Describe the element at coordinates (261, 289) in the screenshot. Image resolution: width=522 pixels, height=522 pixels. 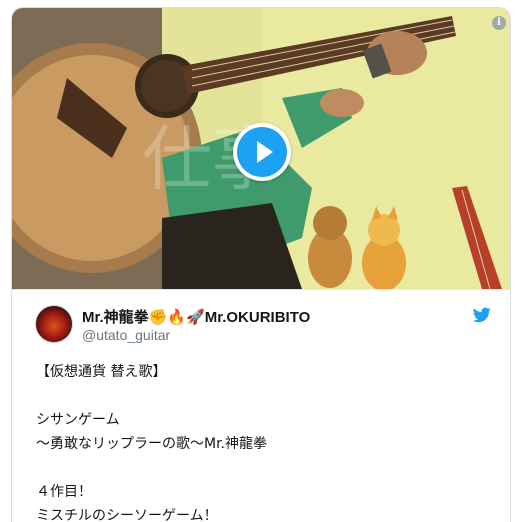
I see `media-divider` at that location.